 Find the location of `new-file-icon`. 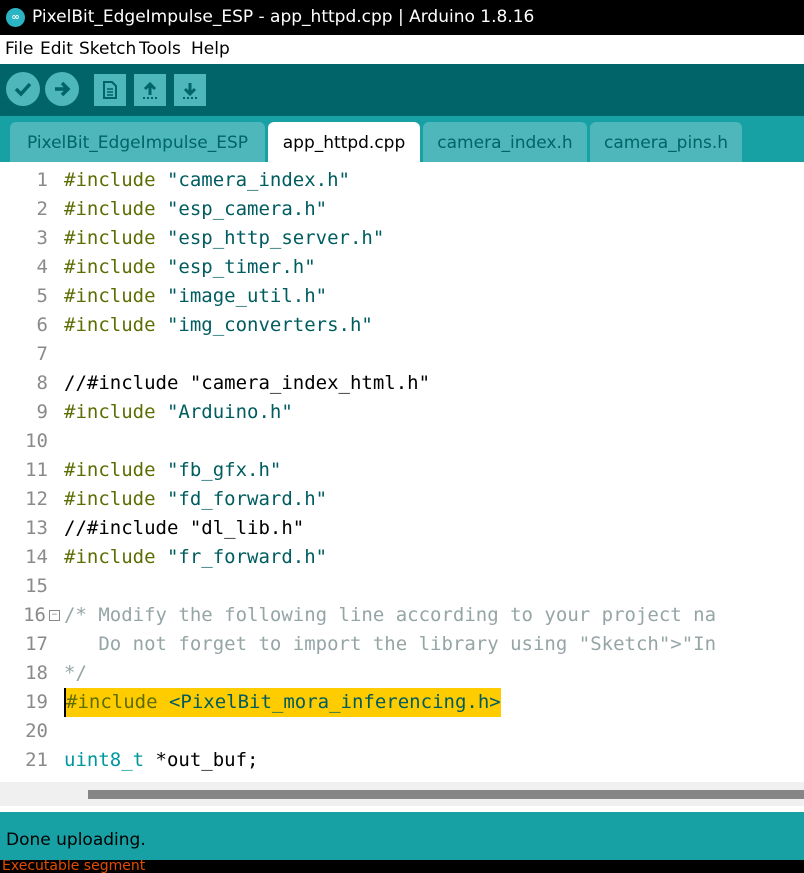

new-file-icon is located at coordinates (110, 90).